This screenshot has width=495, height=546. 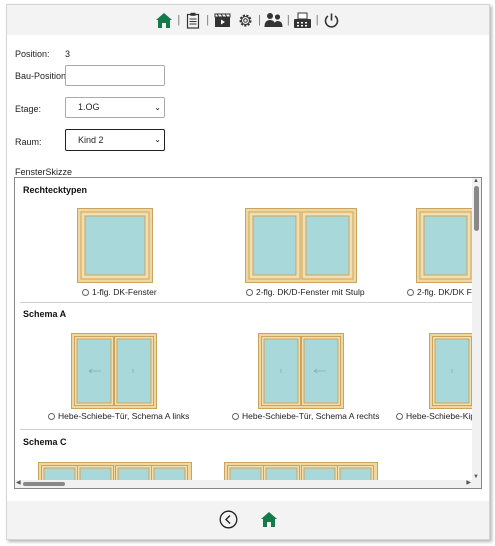 What do you see at coordinates (55, 190) in the screenshot?
I see `section-title-rechtecktypen: Rechtecktypen` at bounding box center [55, 190].